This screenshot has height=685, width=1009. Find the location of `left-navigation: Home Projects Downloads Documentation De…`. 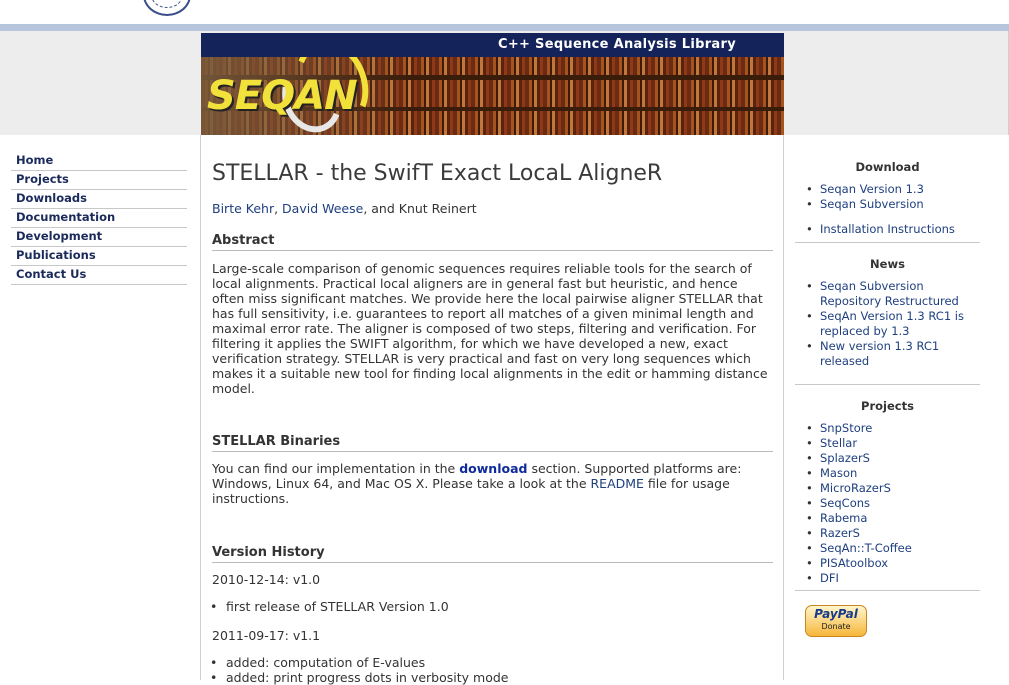

left-navigation: Home Projects Downloads Documentation De… is located at coordinates (99, 218).